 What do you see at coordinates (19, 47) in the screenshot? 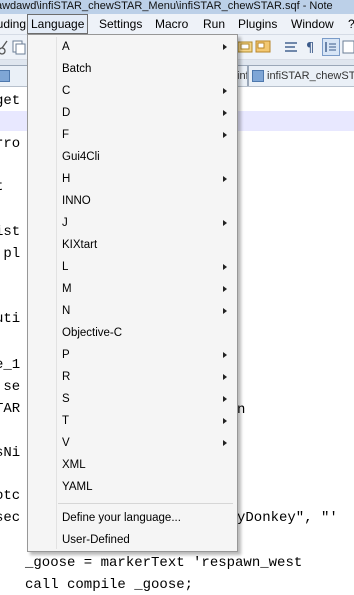
I see `copy-icon` at bounding box center [19, 47].